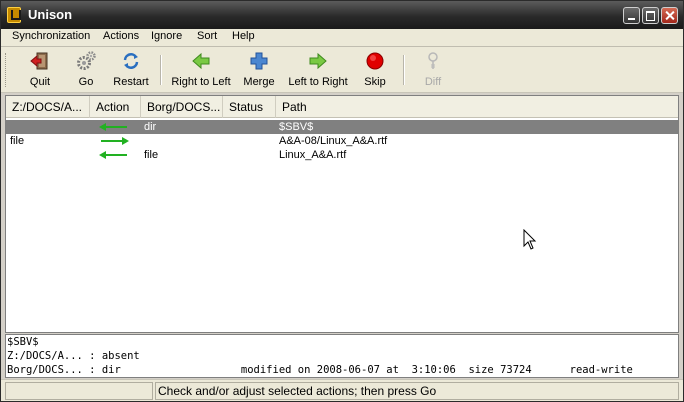  What do you see at coordinates (318, 61) in the screenshot?
I see `arrow-right-icon` at bounding box center [318, 61].